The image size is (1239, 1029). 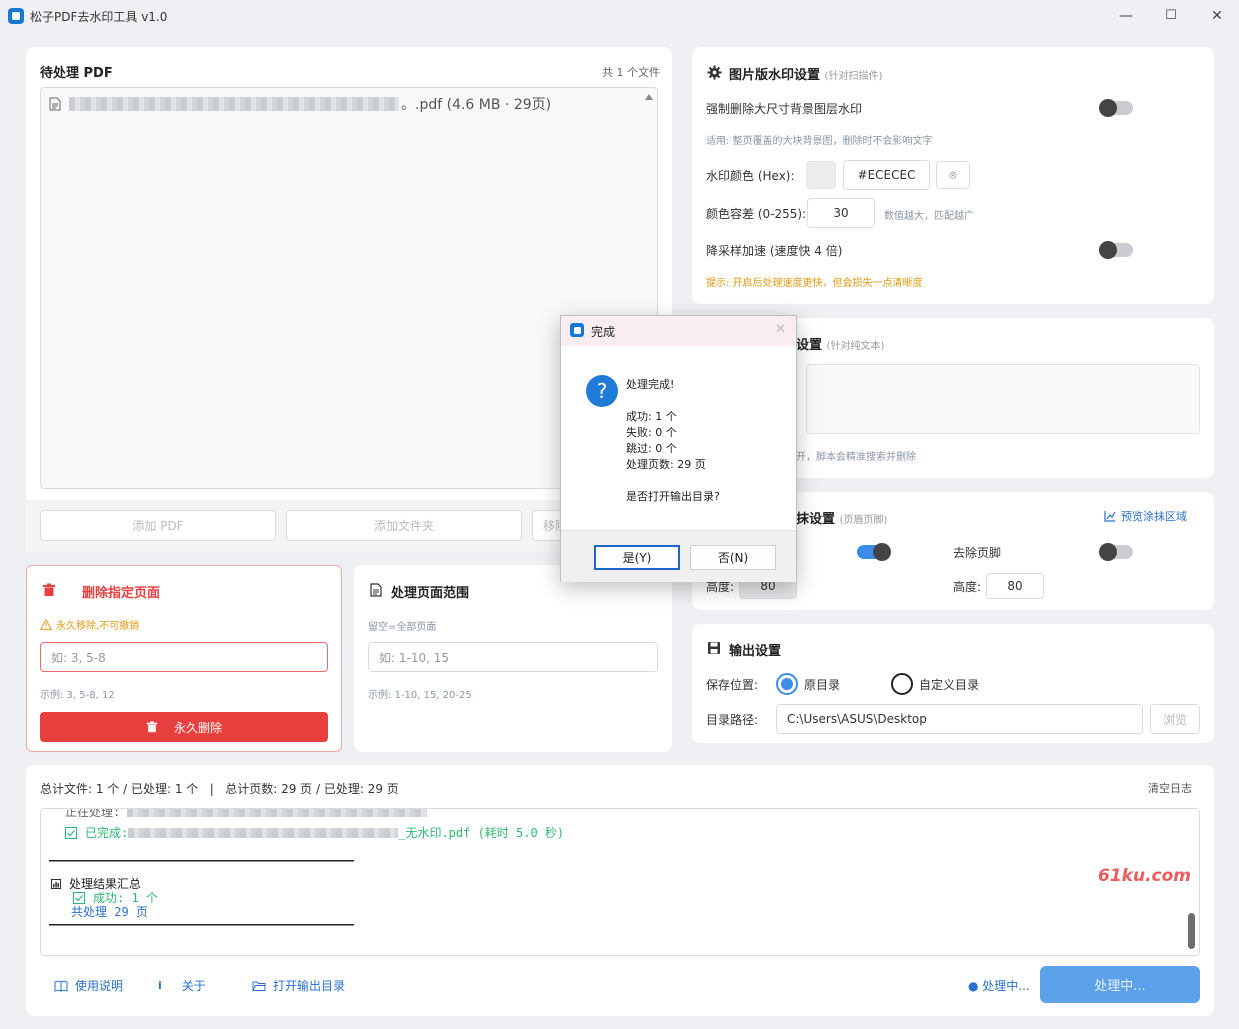 I want to click on color-label: 水印颜色 (Hex):, so click(x=750, y=176).